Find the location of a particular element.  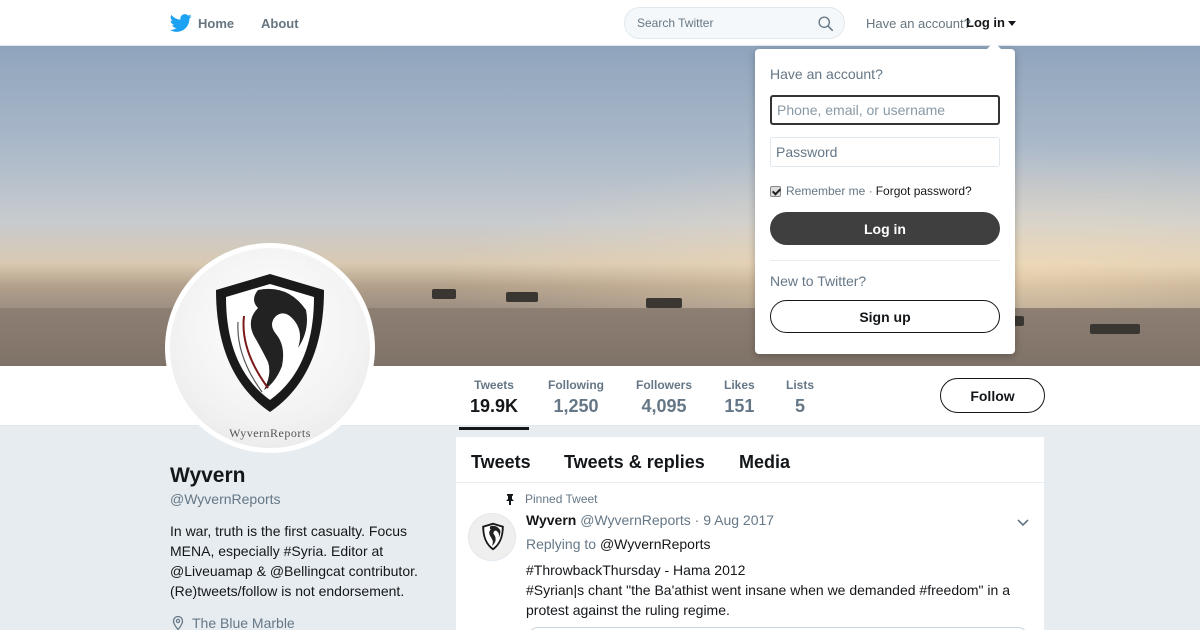

signup-button: Sign up is located at coordinates (885, 316).